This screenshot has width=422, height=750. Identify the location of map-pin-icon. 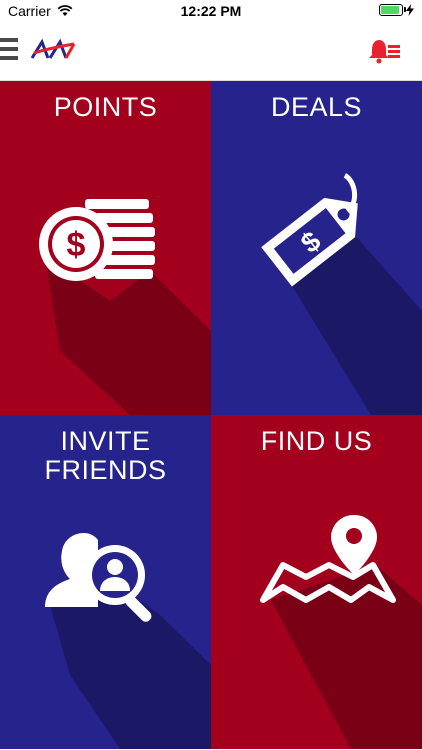
(341, 632).